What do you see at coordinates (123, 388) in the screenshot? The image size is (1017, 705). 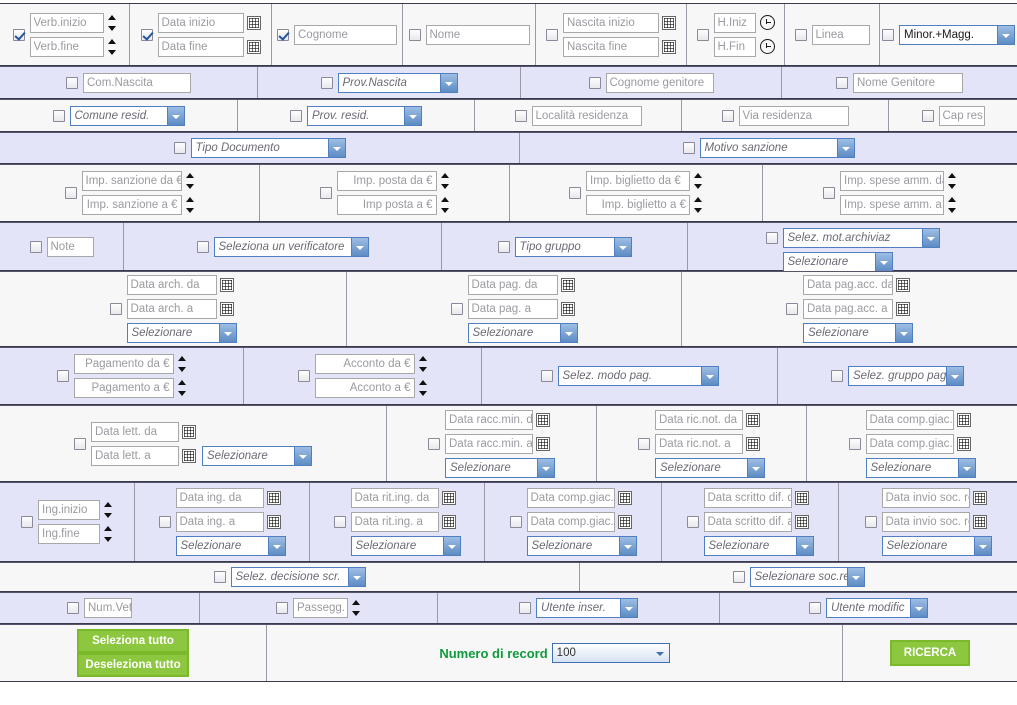 I see `input-pagamento-a: Pagamento a €` at bounding box center [123, 388].